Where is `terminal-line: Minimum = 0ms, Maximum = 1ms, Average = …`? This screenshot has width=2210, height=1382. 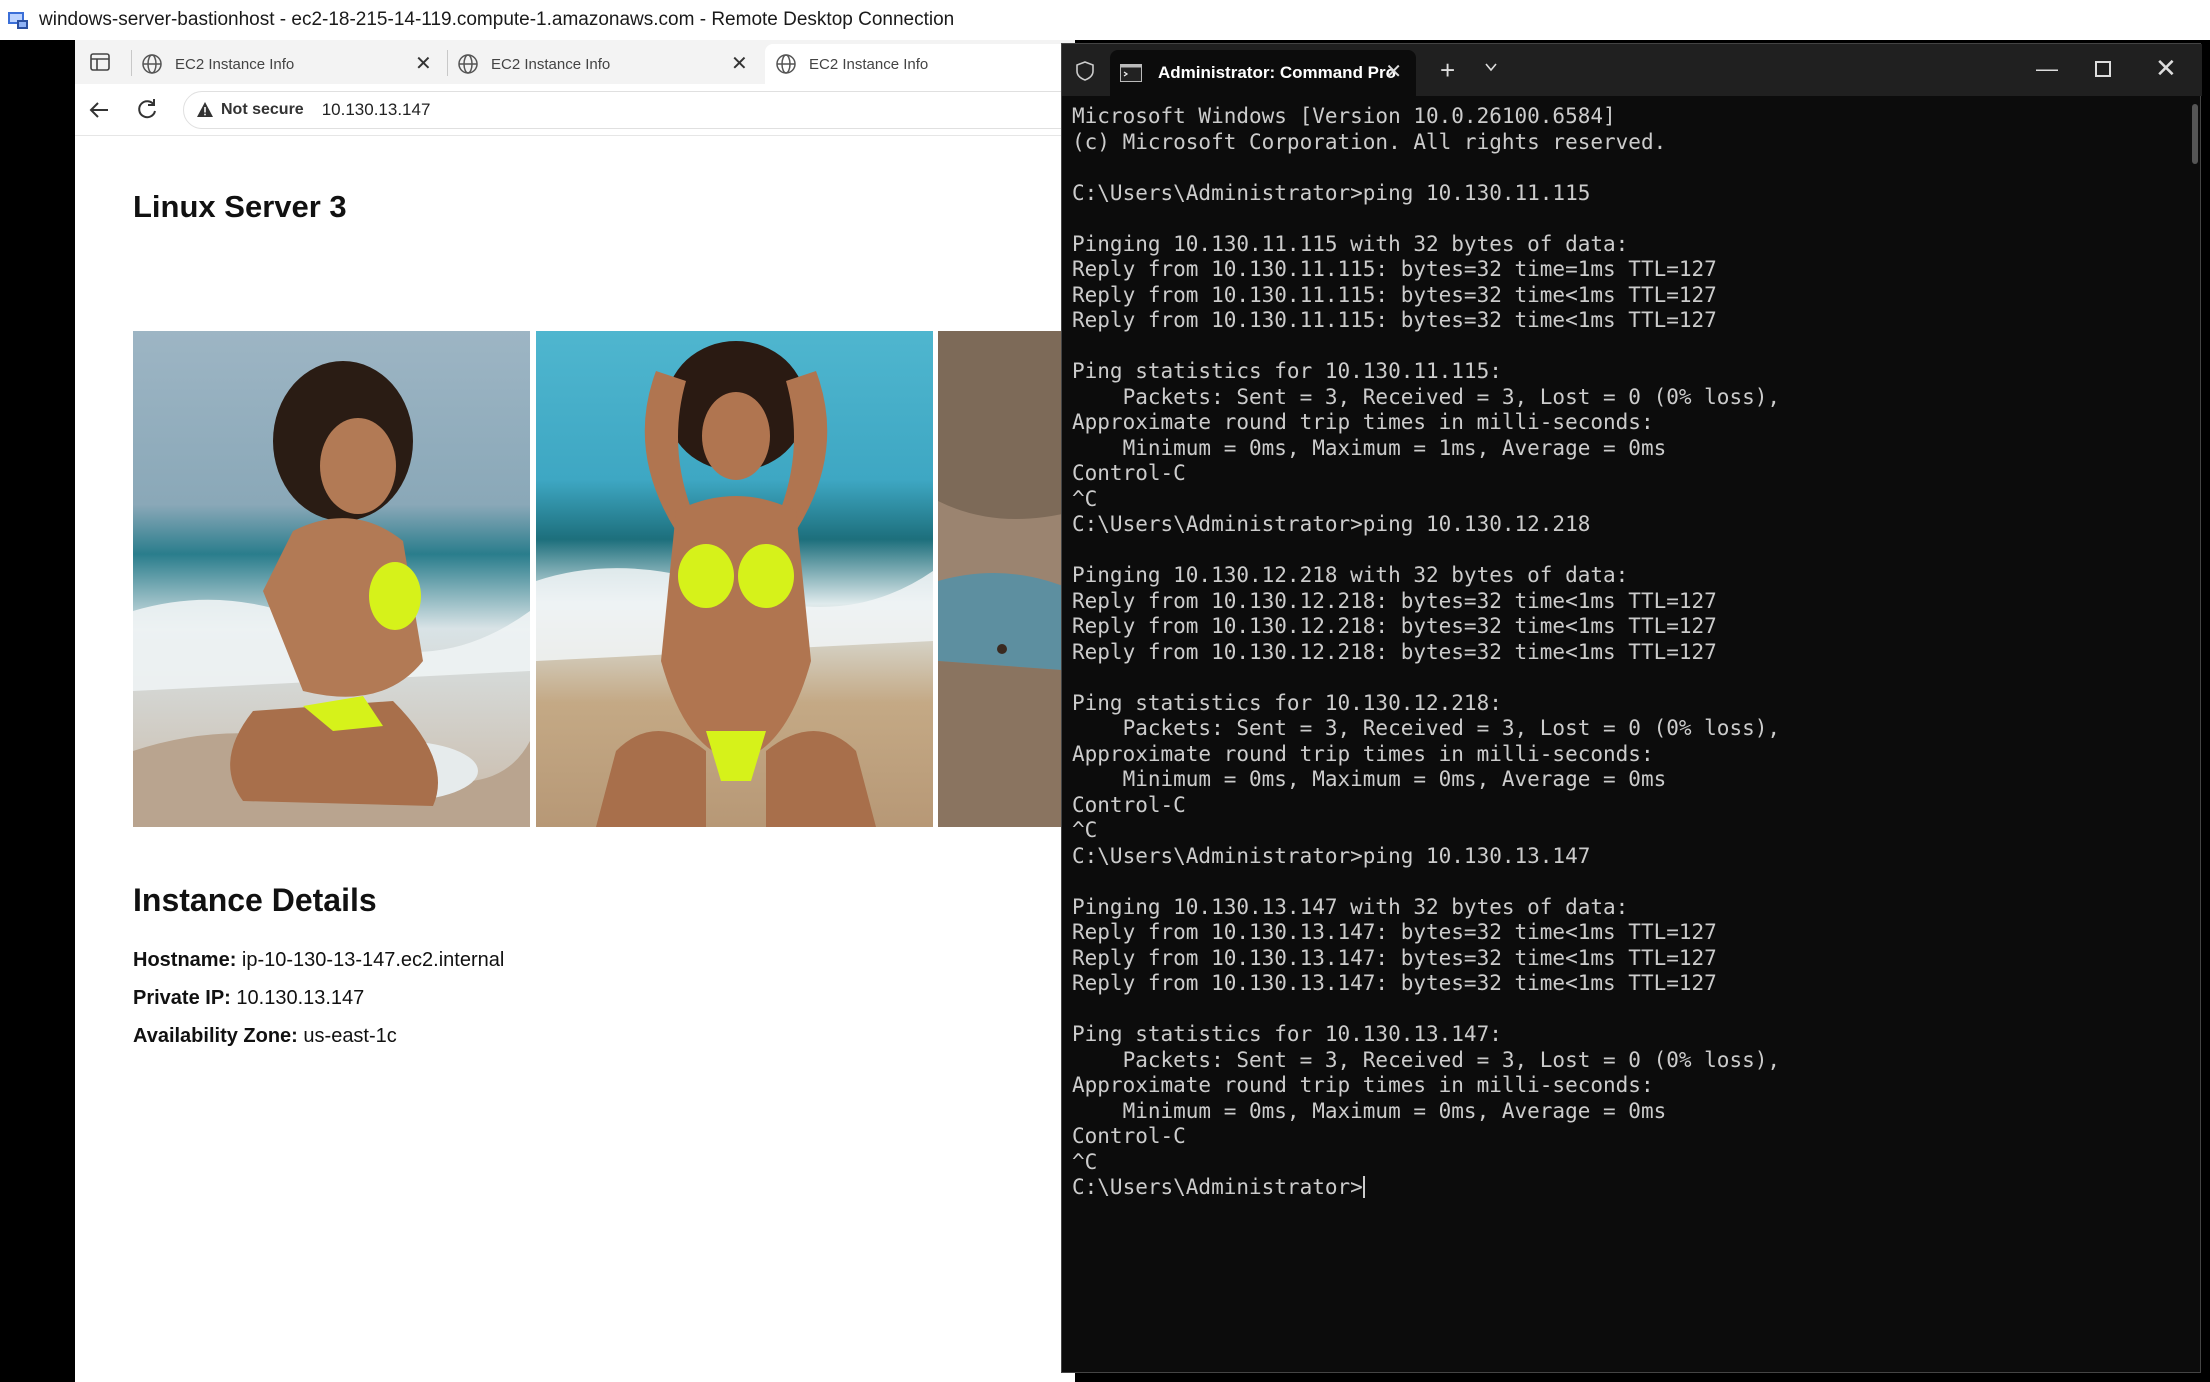
terminal-line: Minimum = 0ms, Maximum = 1ms, Average = … is located at coordinates (1369, 447).